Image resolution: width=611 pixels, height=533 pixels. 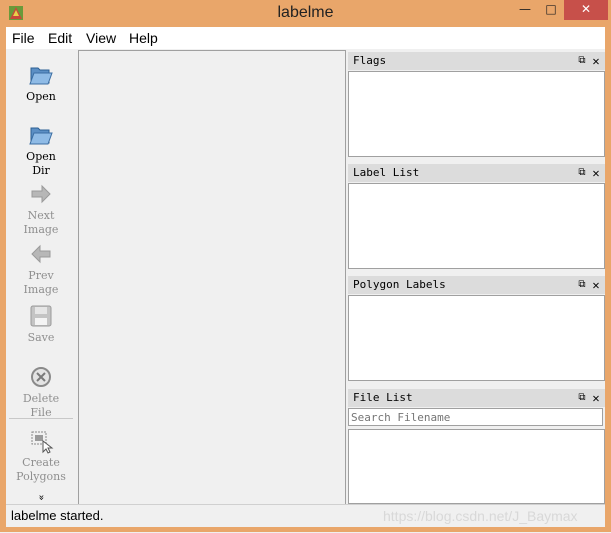 What do you see at coordinates (41, 289) in the screenshot?
I see `prev-image-label-line-2: Image` at bounding box center [41, 289].